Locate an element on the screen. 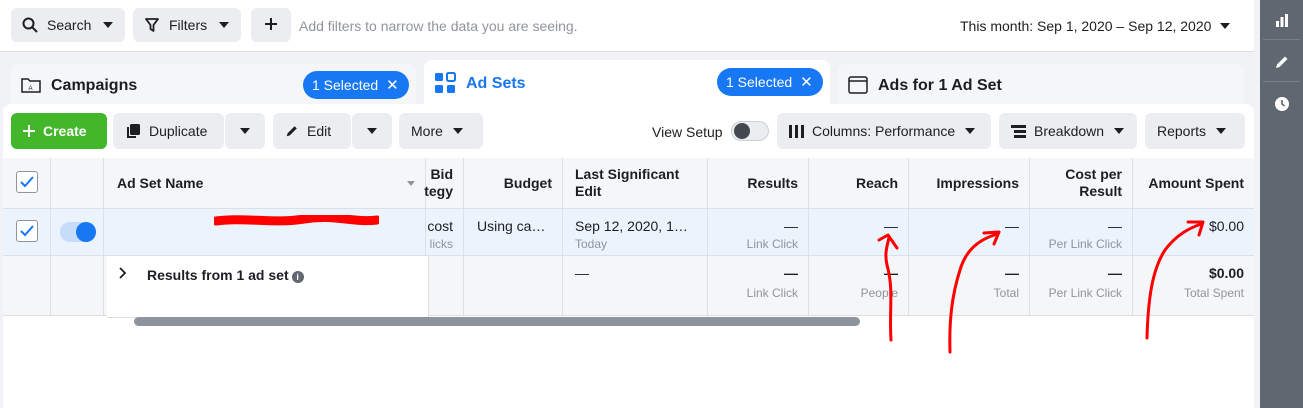  toggle-knob is located at coordinates (86, 232).